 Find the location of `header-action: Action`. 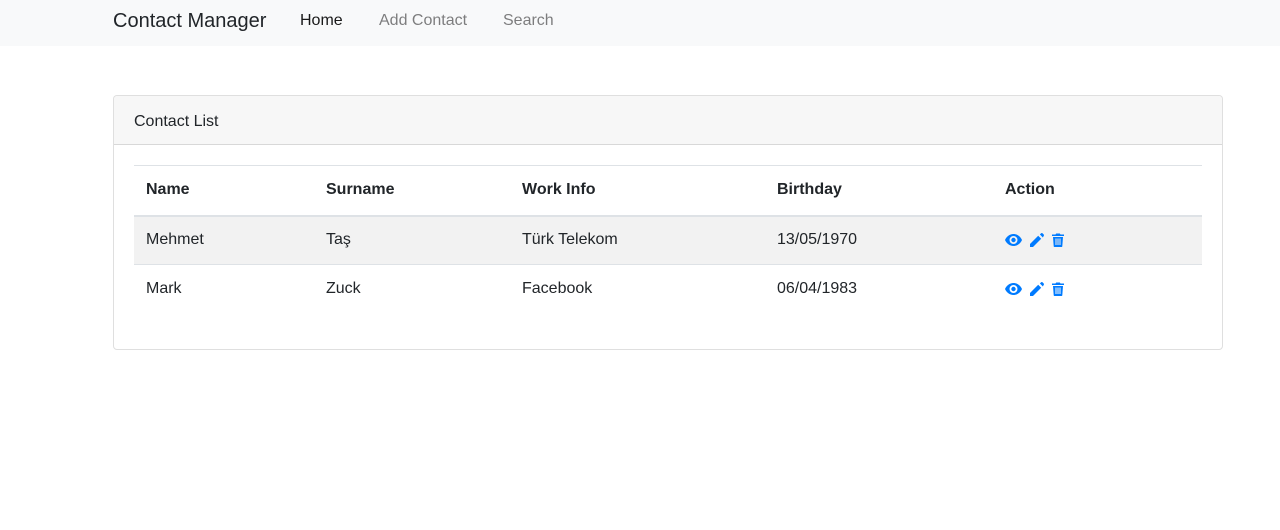

header-action: Action is located at coordinates (1030, 190).